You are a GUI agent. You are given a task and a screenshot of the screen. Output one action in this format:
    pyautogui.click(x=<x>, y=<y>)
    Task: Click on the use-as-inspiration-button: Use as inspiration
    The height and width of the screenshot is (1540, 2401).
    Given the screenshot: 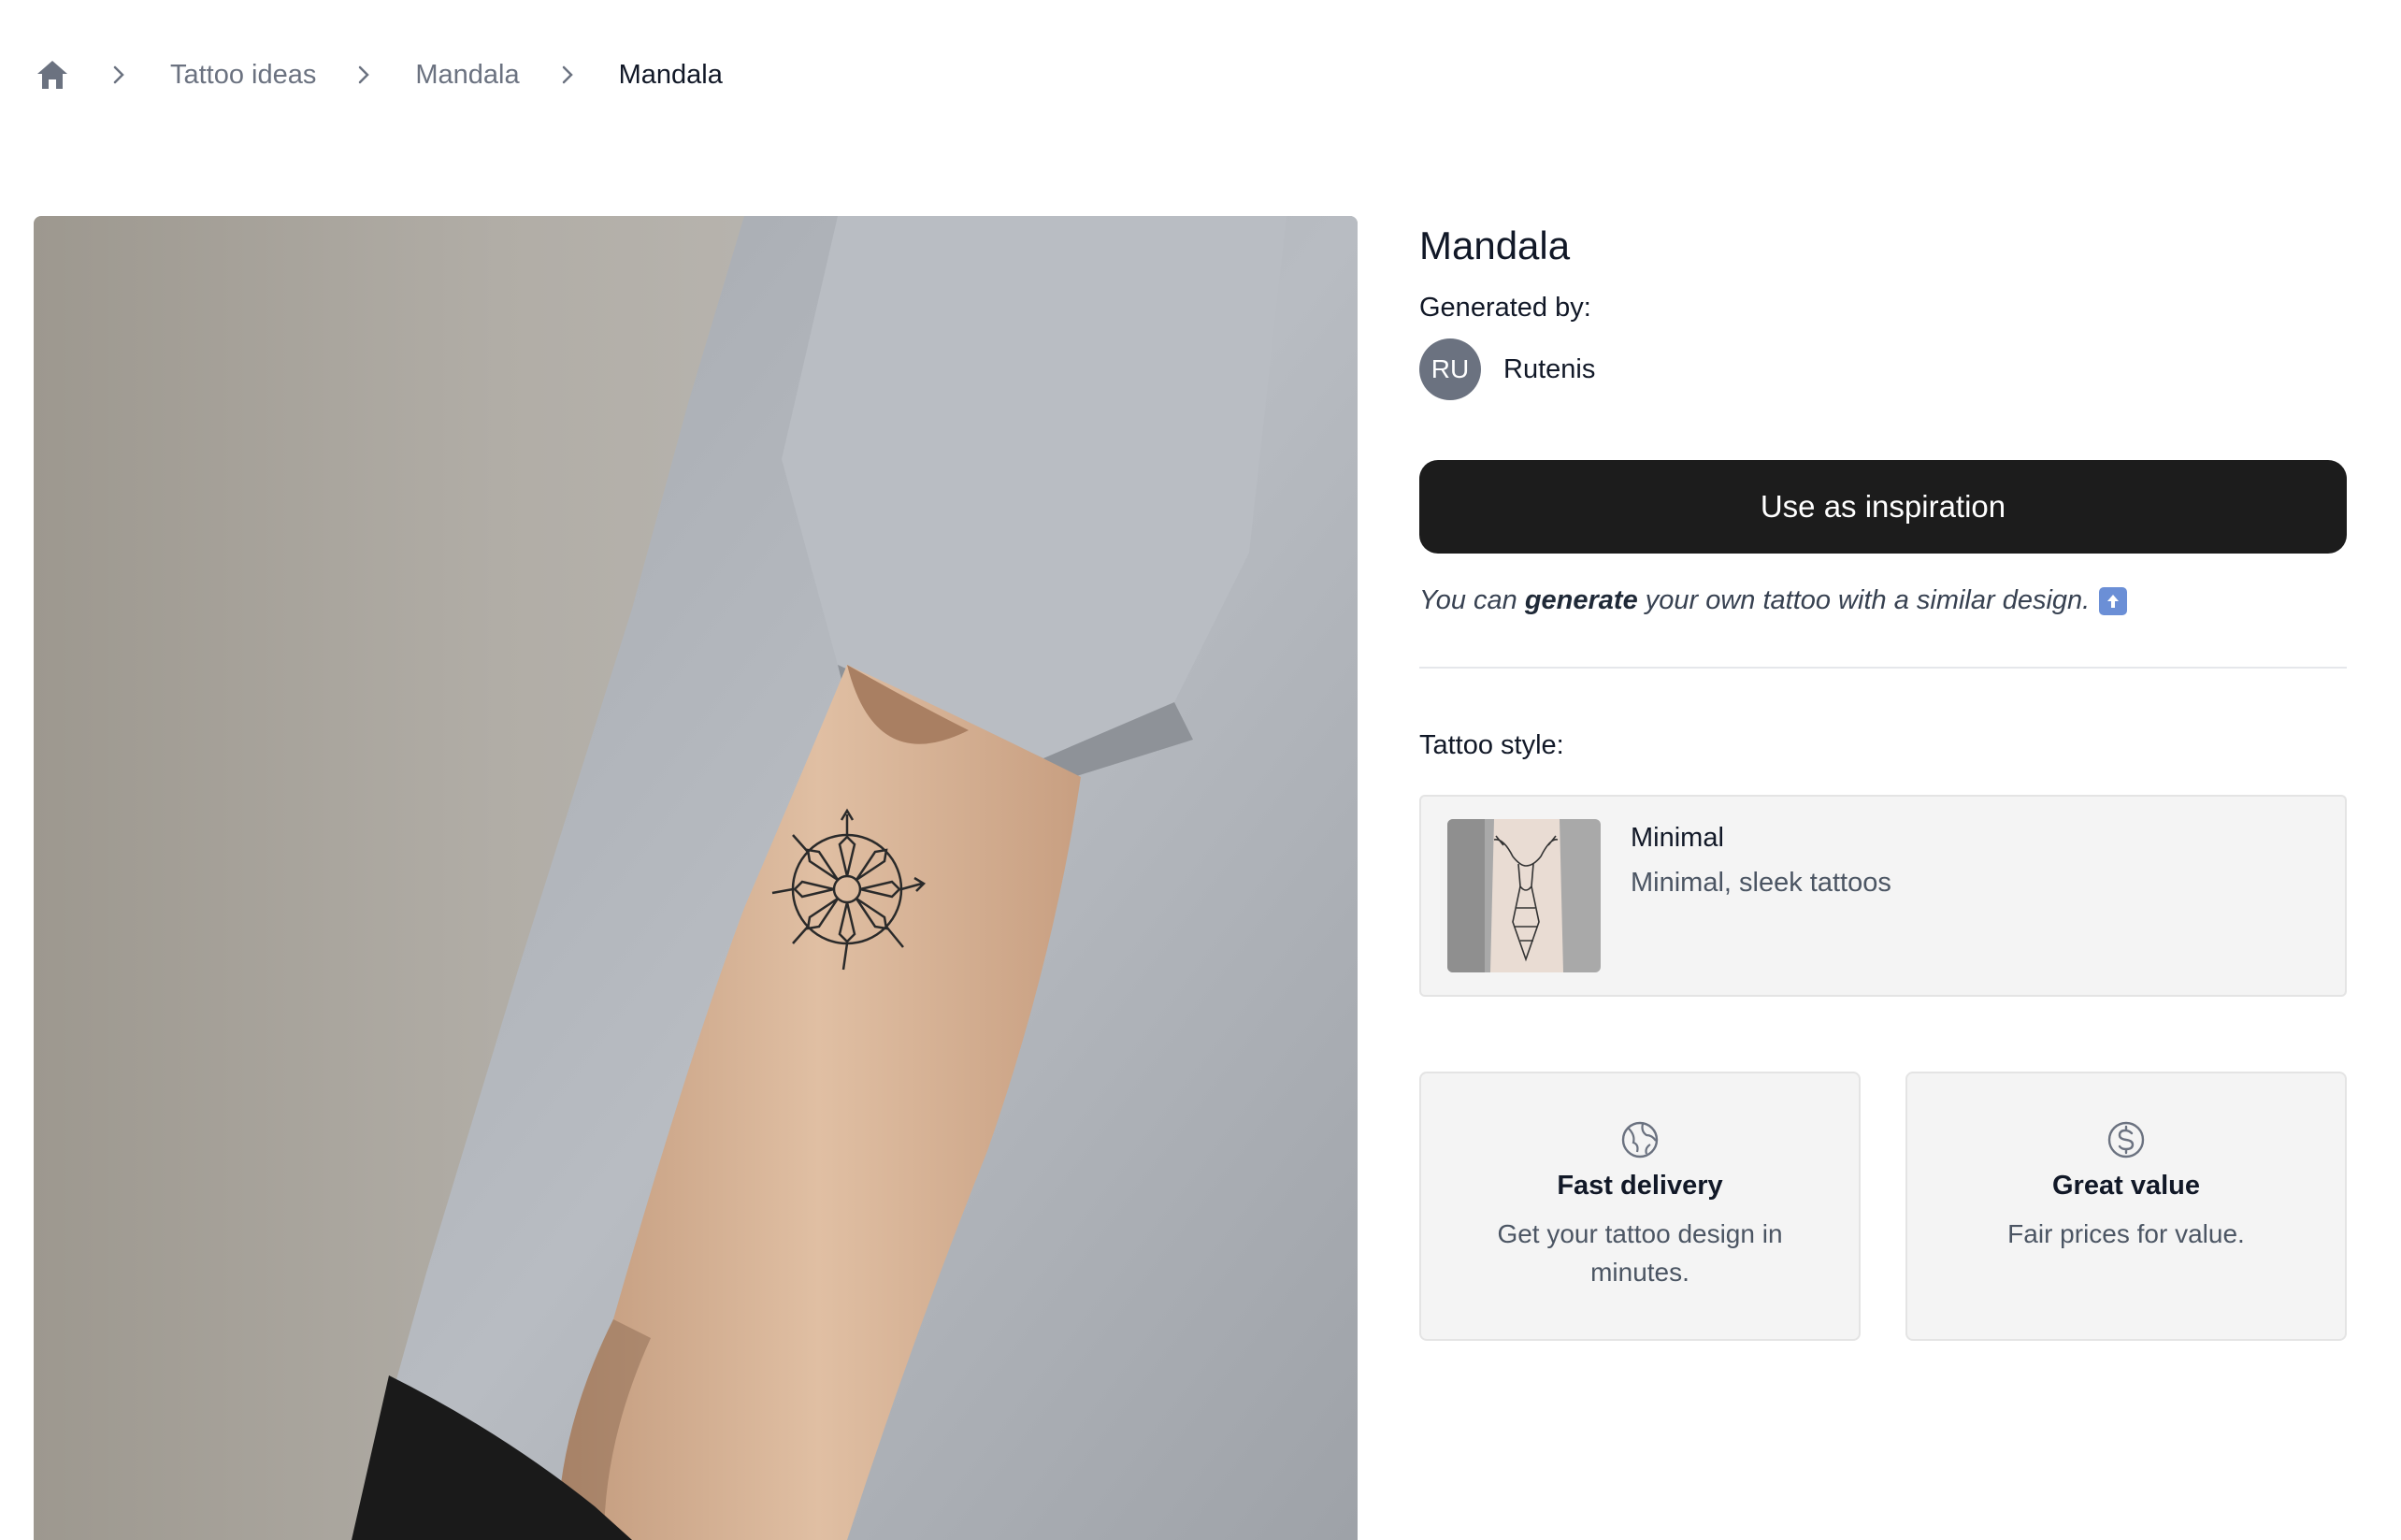 What is the action you would take?
    pyautogui.click(x=1883, y=507)
    